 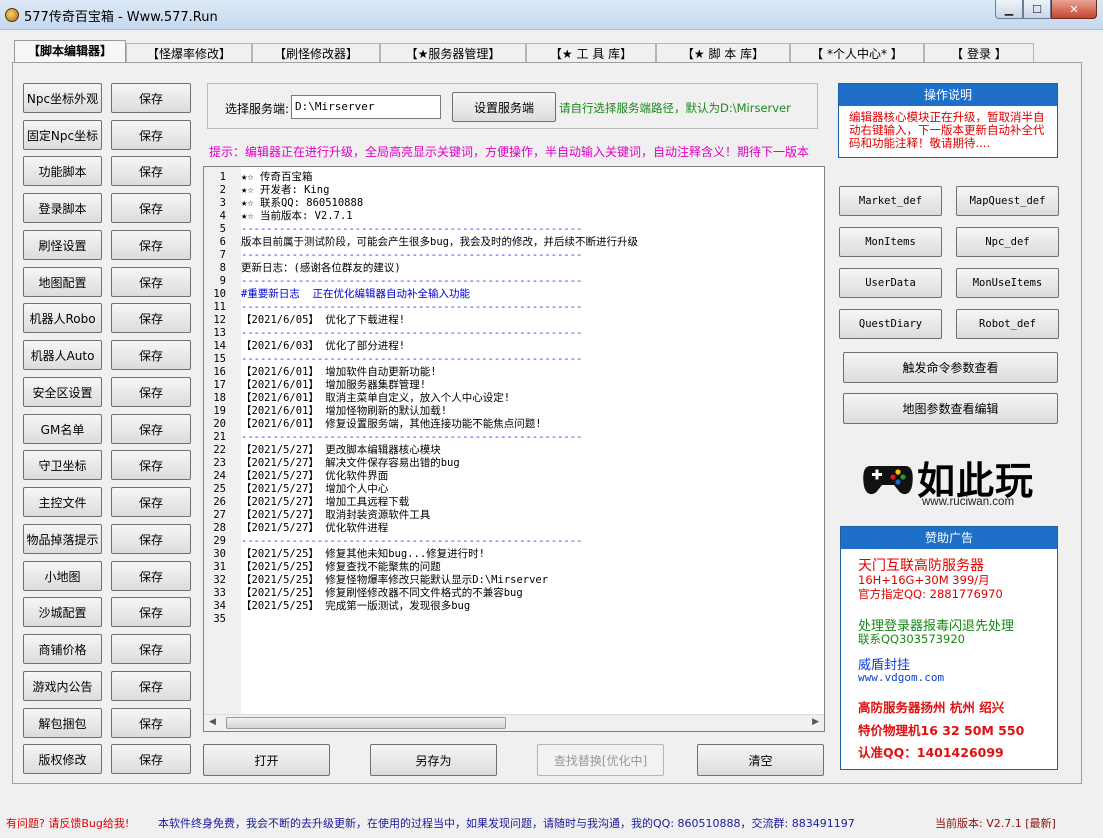 What do you see at coordinates (453, 53) in the screenshot?
I see `tab-server-manage: 【★服务器管理】` at bounding box center [453, 53].